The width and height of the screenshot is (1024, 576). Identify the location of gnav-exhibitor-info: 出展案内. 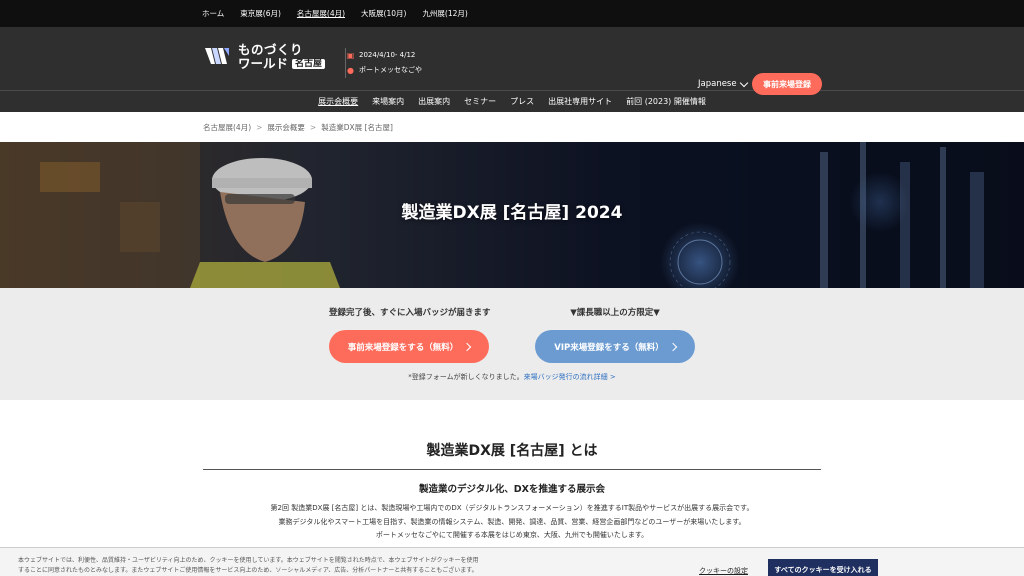
(434, 101).